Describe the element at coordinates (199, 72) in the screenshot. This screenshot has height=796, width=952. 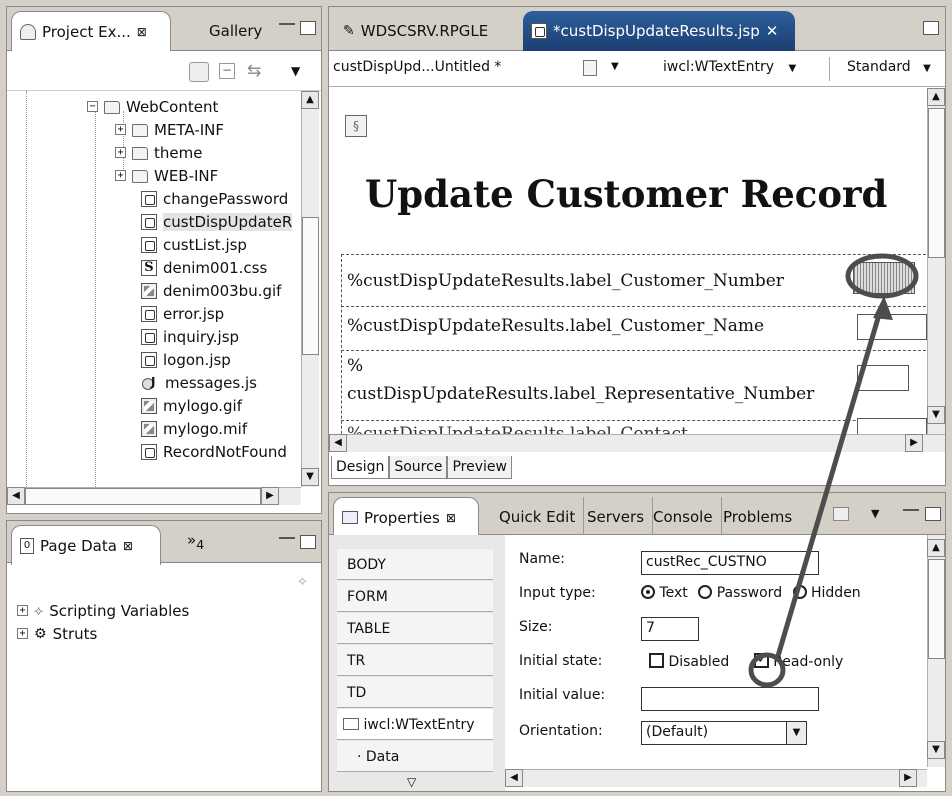
I see `refresh-icon` at that location.